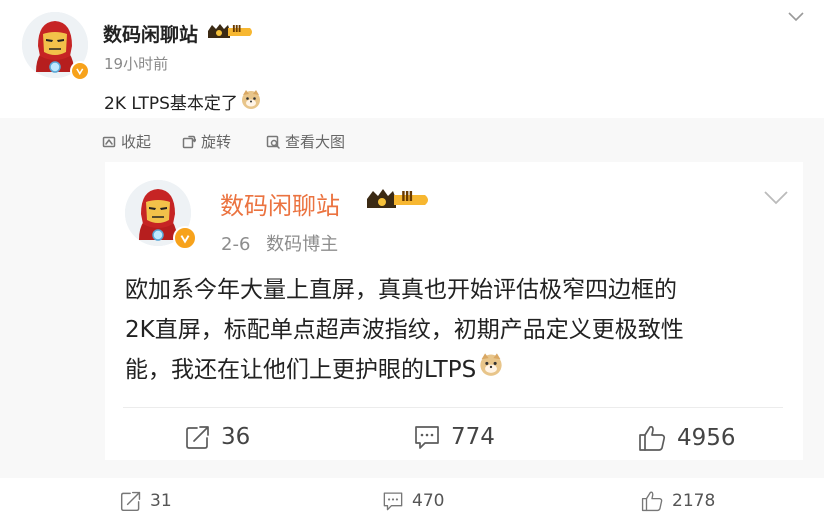 The image size is (824, 522). What do you see at coordinates (251, 101) in the screenshot?
I see `doge-emoji-icon` at bounding box center [251, 101].